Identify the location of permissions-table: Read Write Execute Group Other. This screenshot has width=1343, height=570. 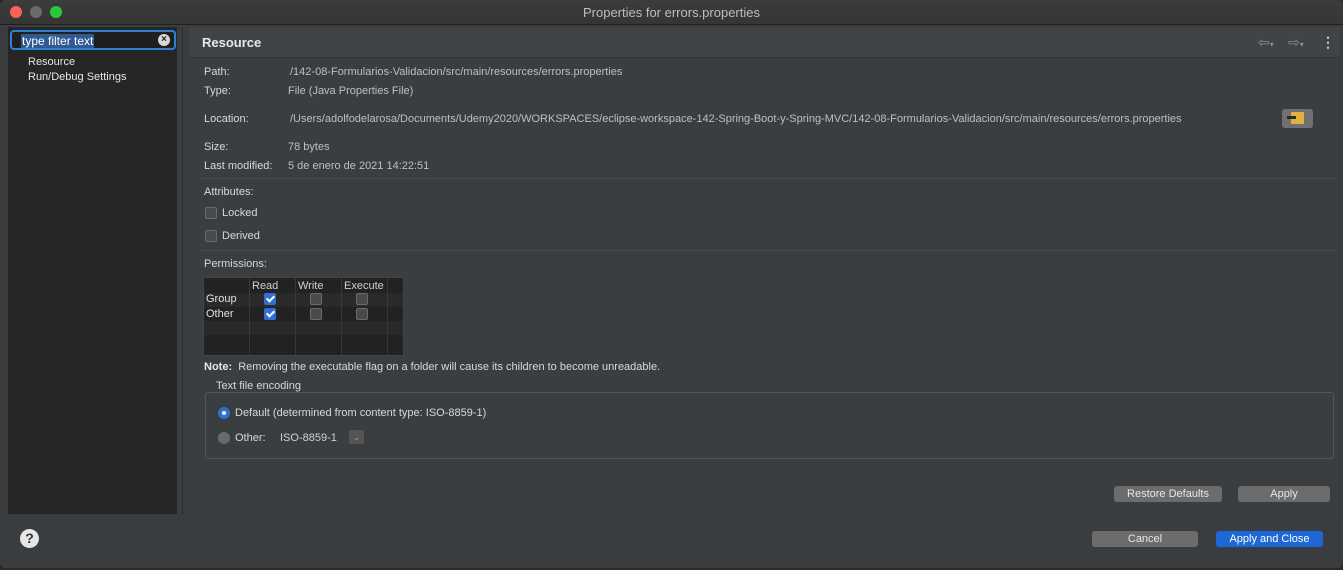
(303, 316).